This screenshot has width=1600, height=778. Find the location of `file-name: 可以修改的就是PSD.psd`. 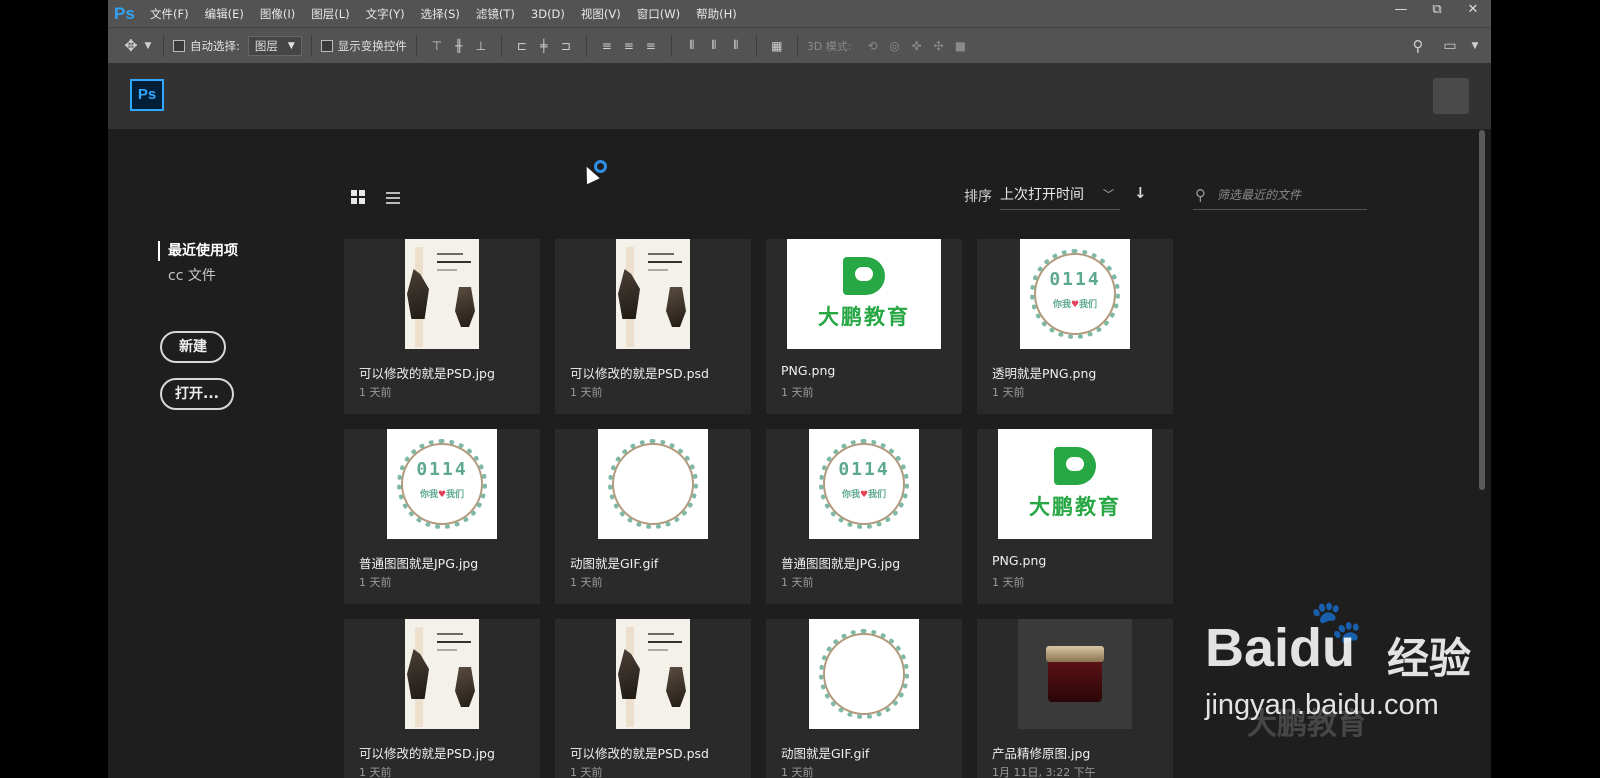

file-name: 可以修改的就是PSD.psd is located at coordinates (639, 373).